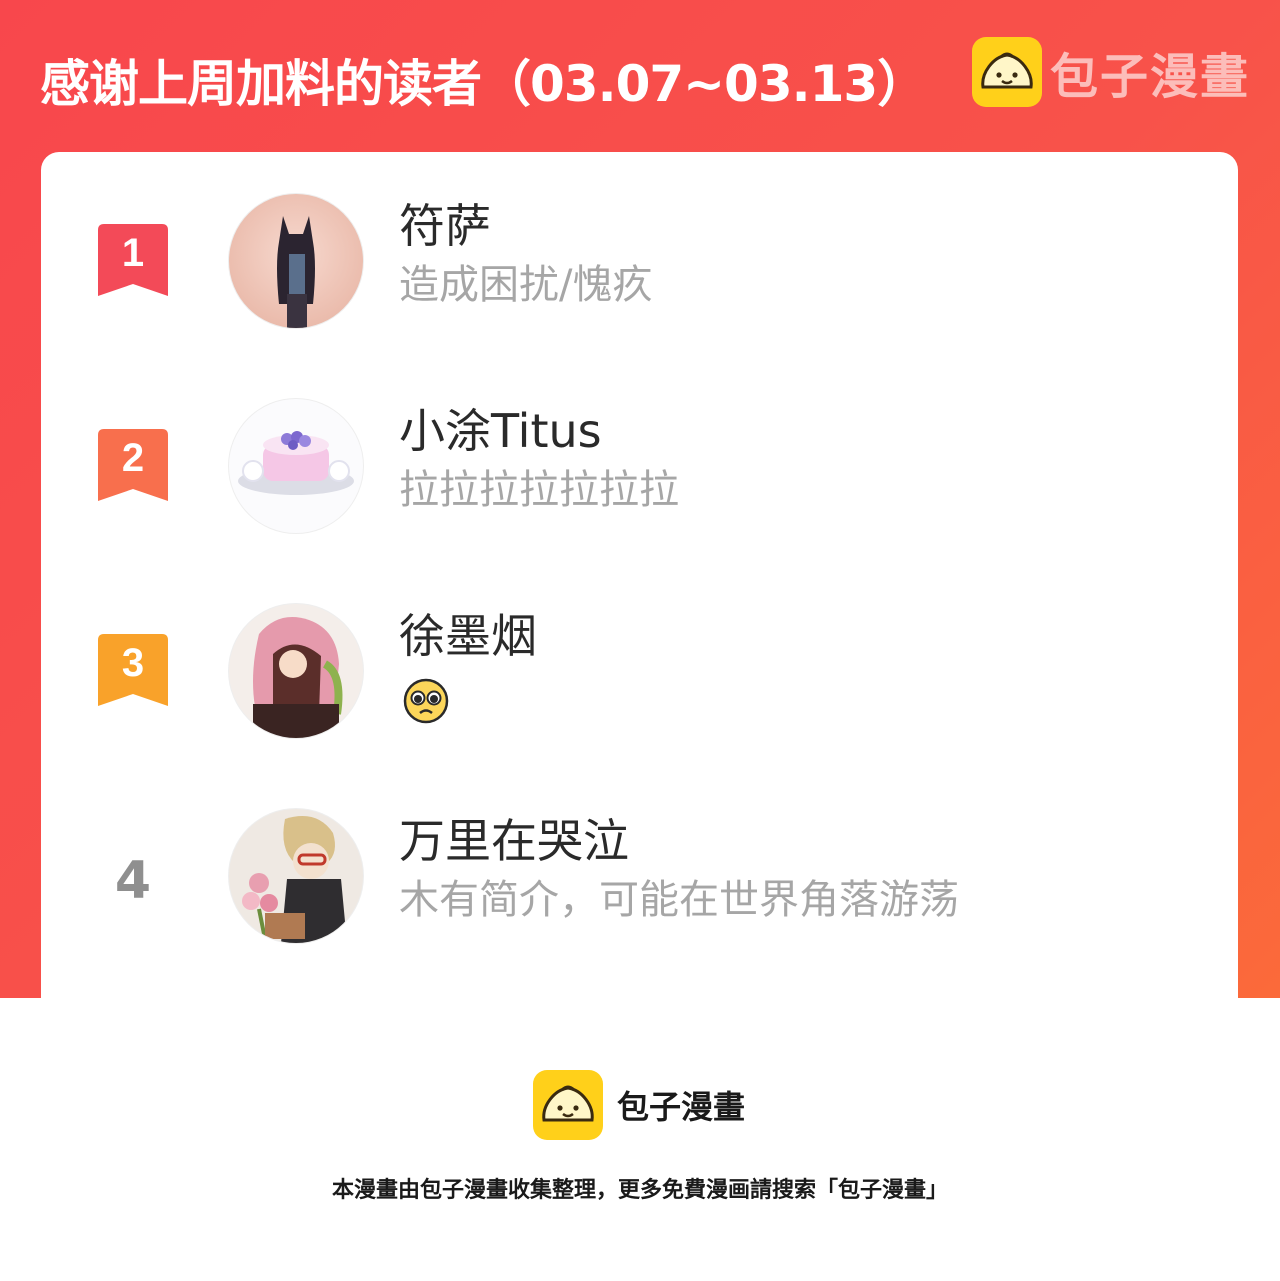 The image size is (1280, 1281). Describe the element at coordinates (133, 253) in the screenshot. I see `rank-number: 1` at that location.